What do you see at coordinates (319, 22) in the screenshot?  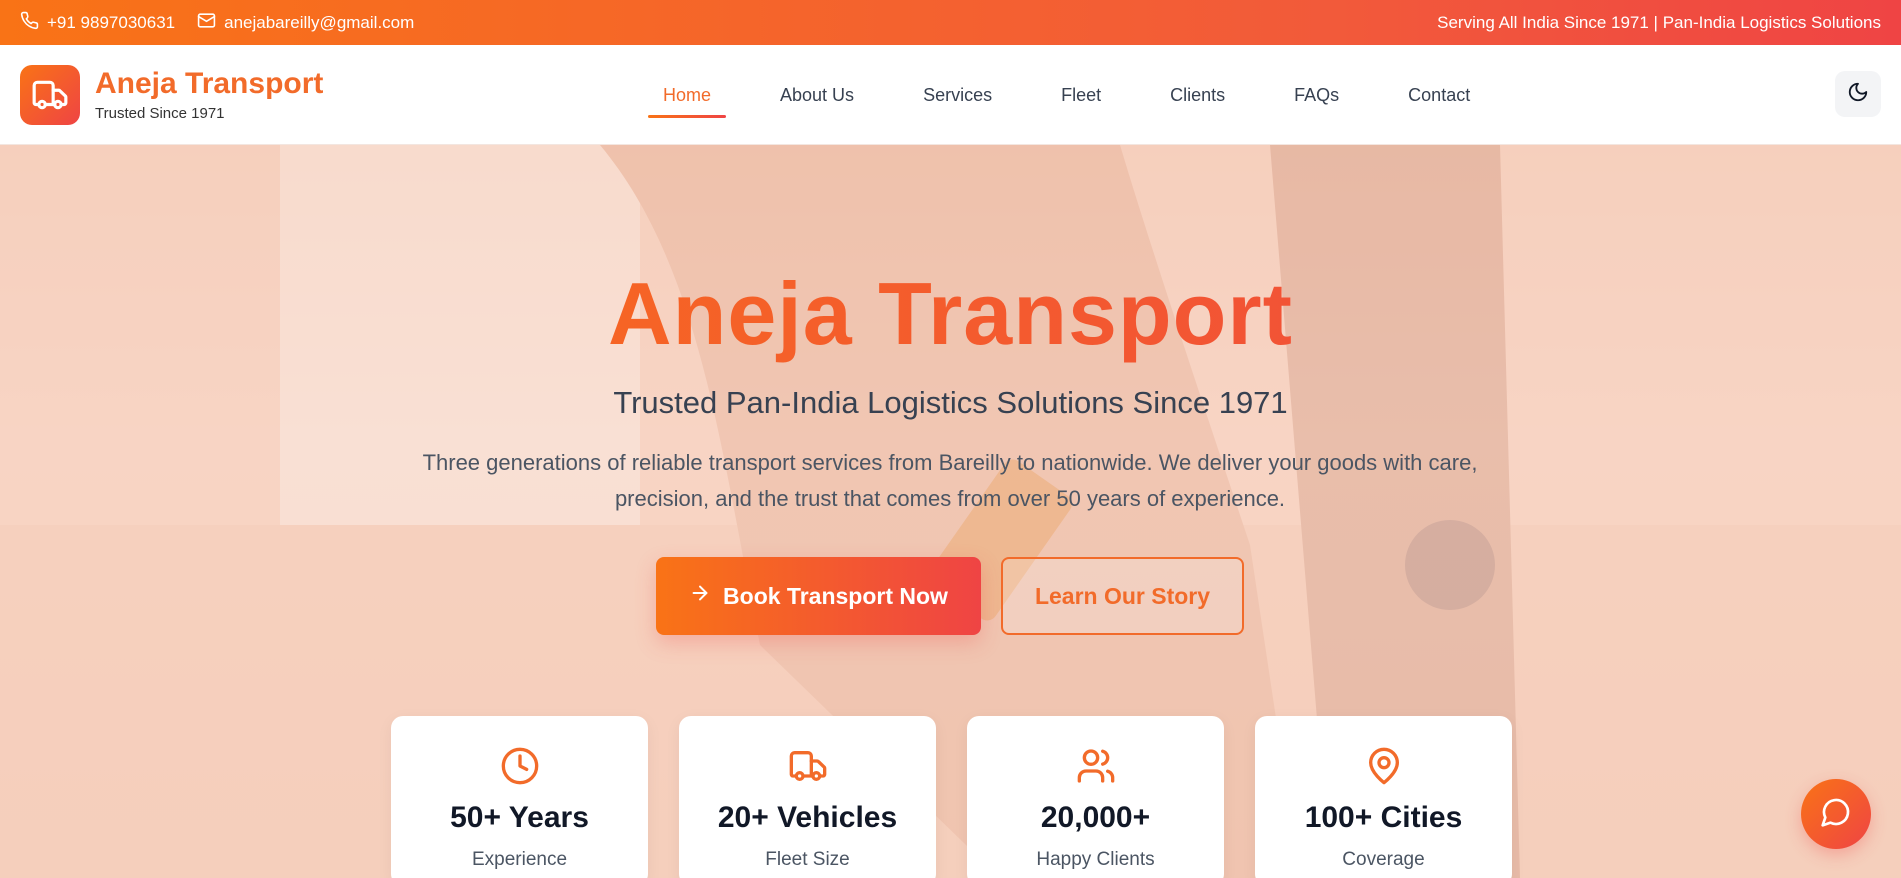 I see `email-address: anejabareilly@gmail.com` at bounding box center [319, 22].